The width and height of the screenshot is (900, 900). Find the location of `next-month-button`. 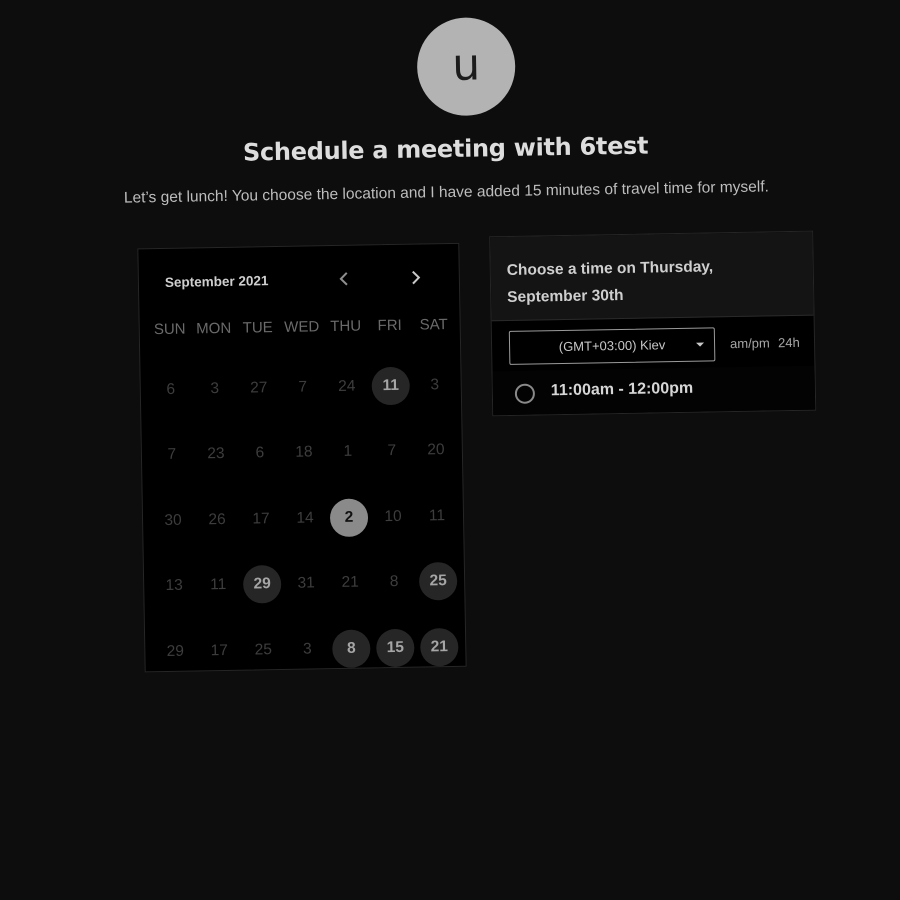

next-month-button is located at coordinates (416, 277).